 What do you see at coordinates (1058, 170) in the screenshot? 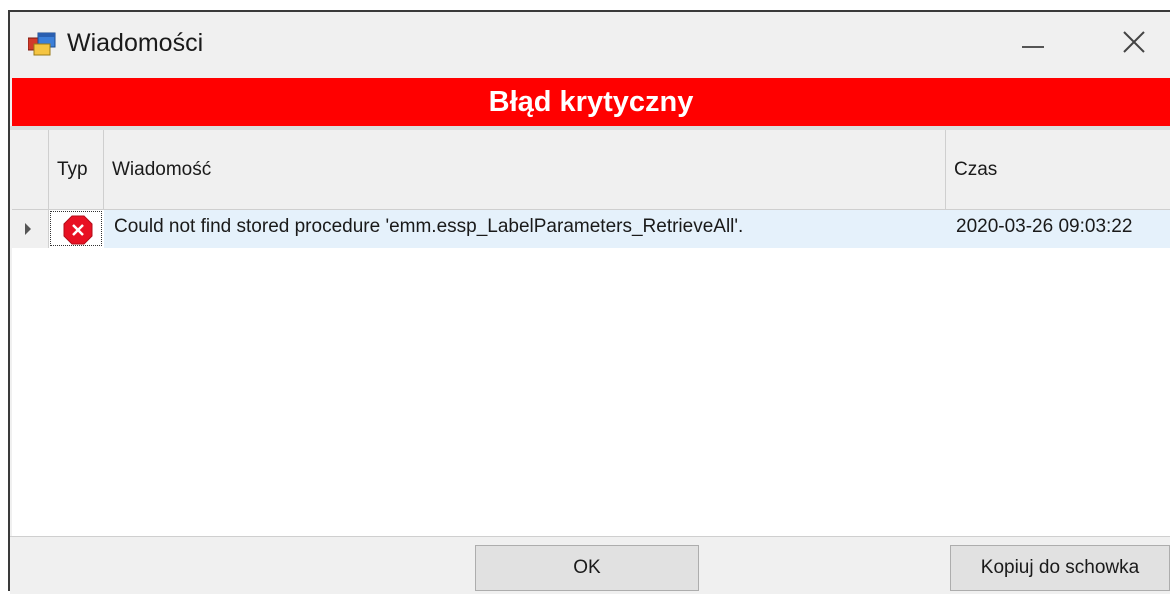
I see `column-header-time: Czas` at bounding box center [1058, 170].